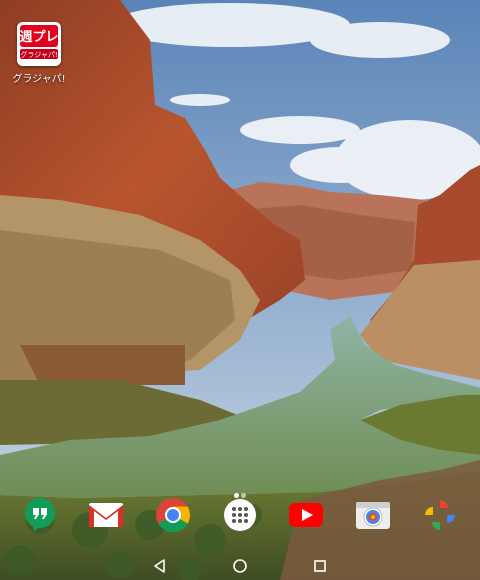  I want to click on gmail-icon, so click(106, 515).